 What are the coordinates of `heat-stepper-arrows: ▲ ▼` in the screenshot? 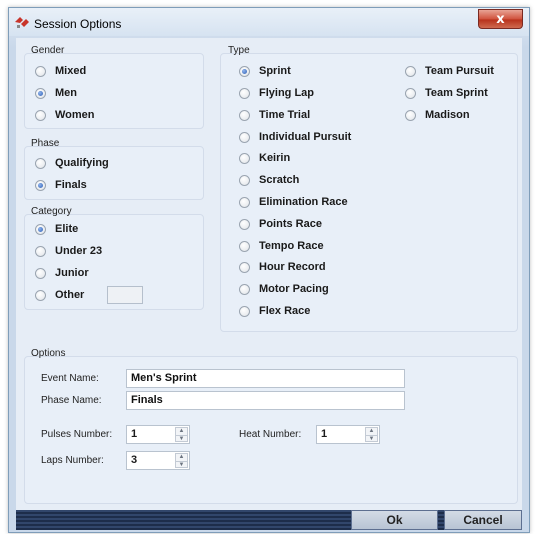 It's located at (371, 434).